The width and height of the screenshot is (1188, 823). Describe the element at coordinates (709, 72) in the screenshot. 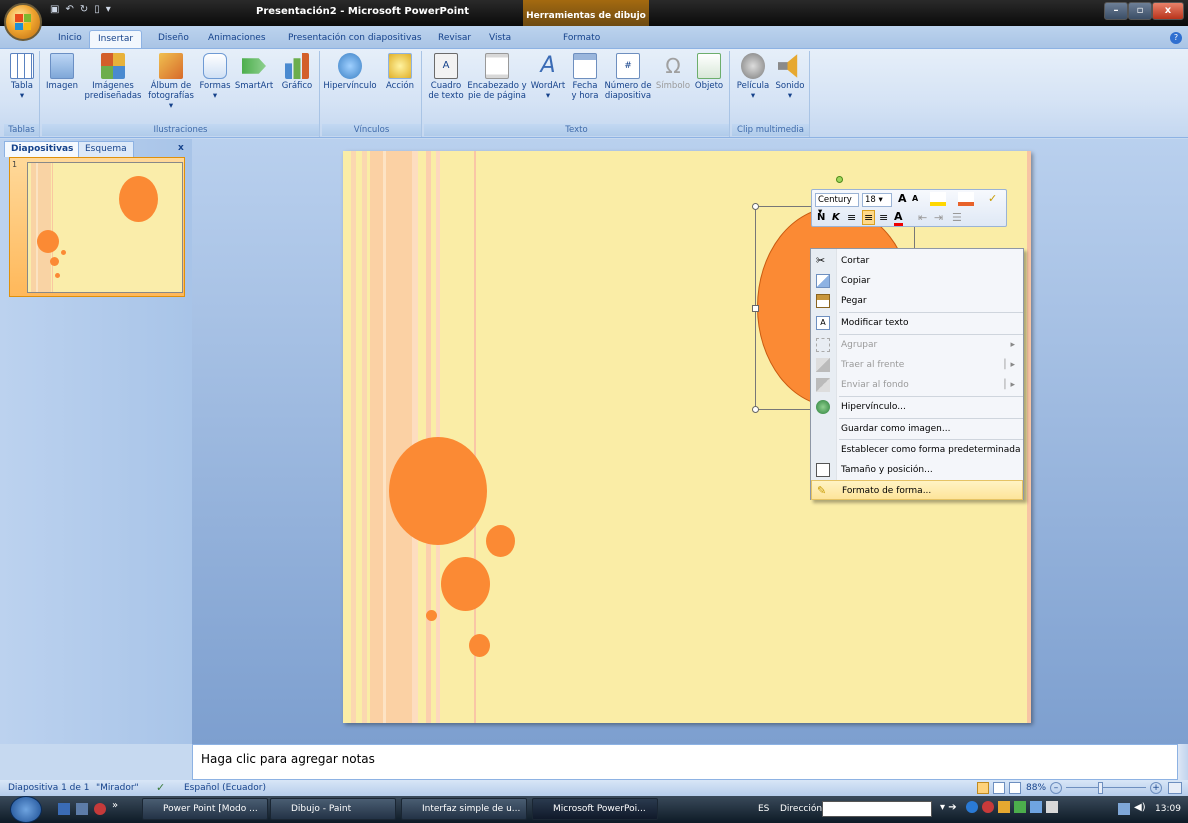

I see `objeto-button: Objeto` at that location.